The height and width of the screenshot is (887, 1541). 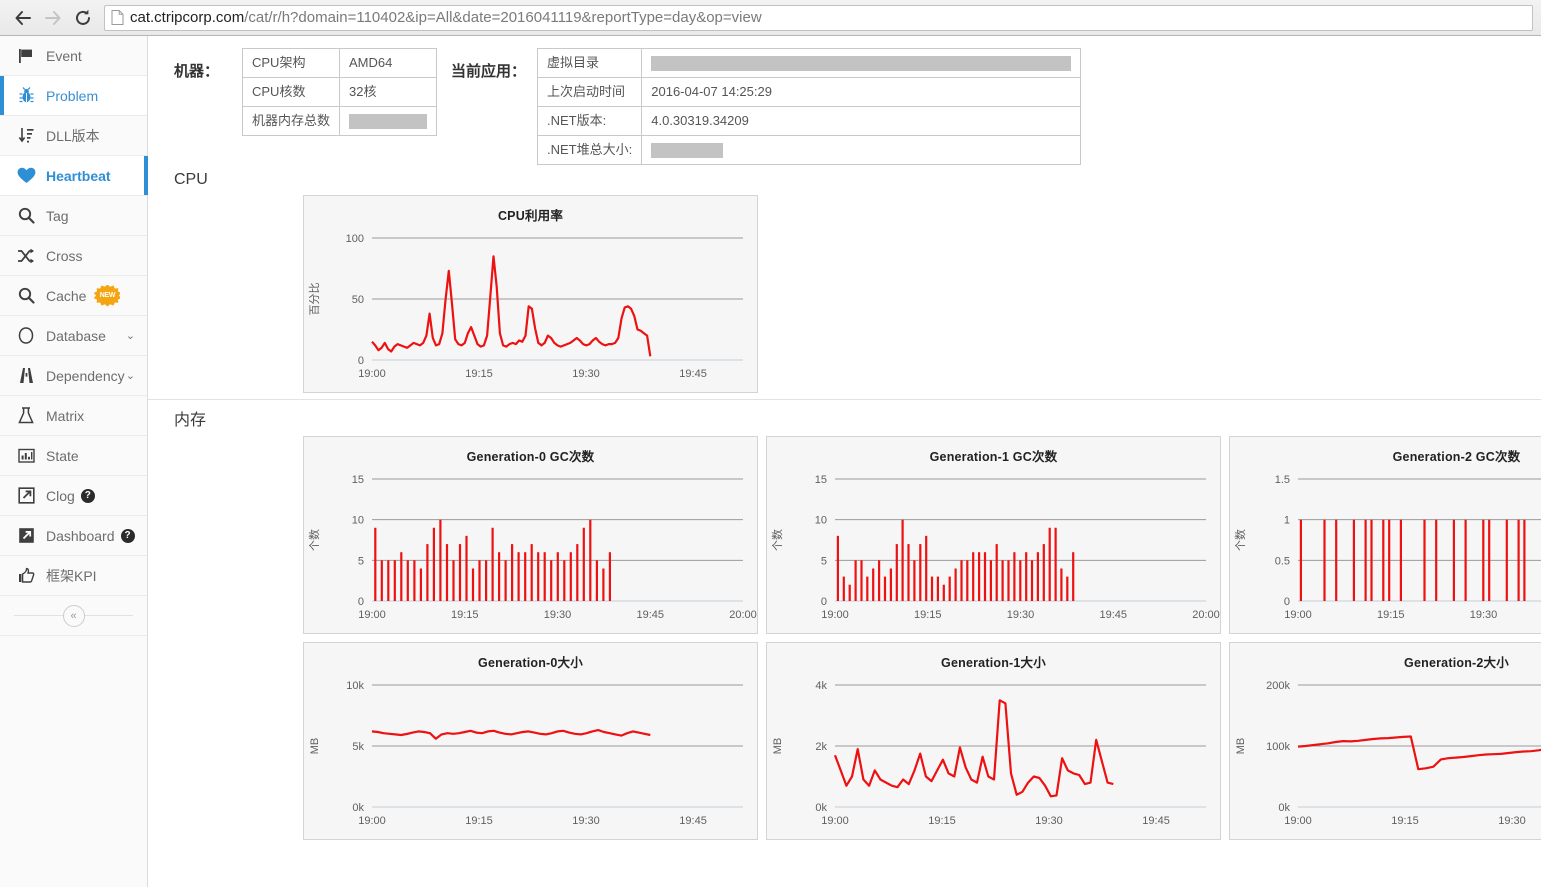 What do you see at coordinates (23, 18) in the screenshot?
I see `back-button` at bounding box center [23, 18].